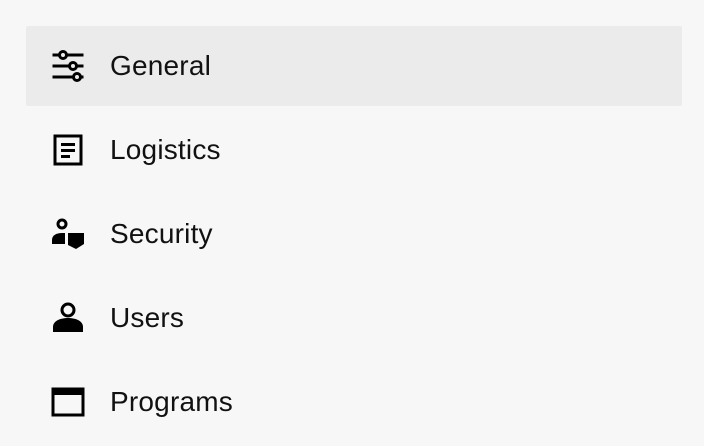  What do you see at coordinates (161, 65) in the screenshot?
I see `sidebar-item-label: General` at bounding box center [161, 65].